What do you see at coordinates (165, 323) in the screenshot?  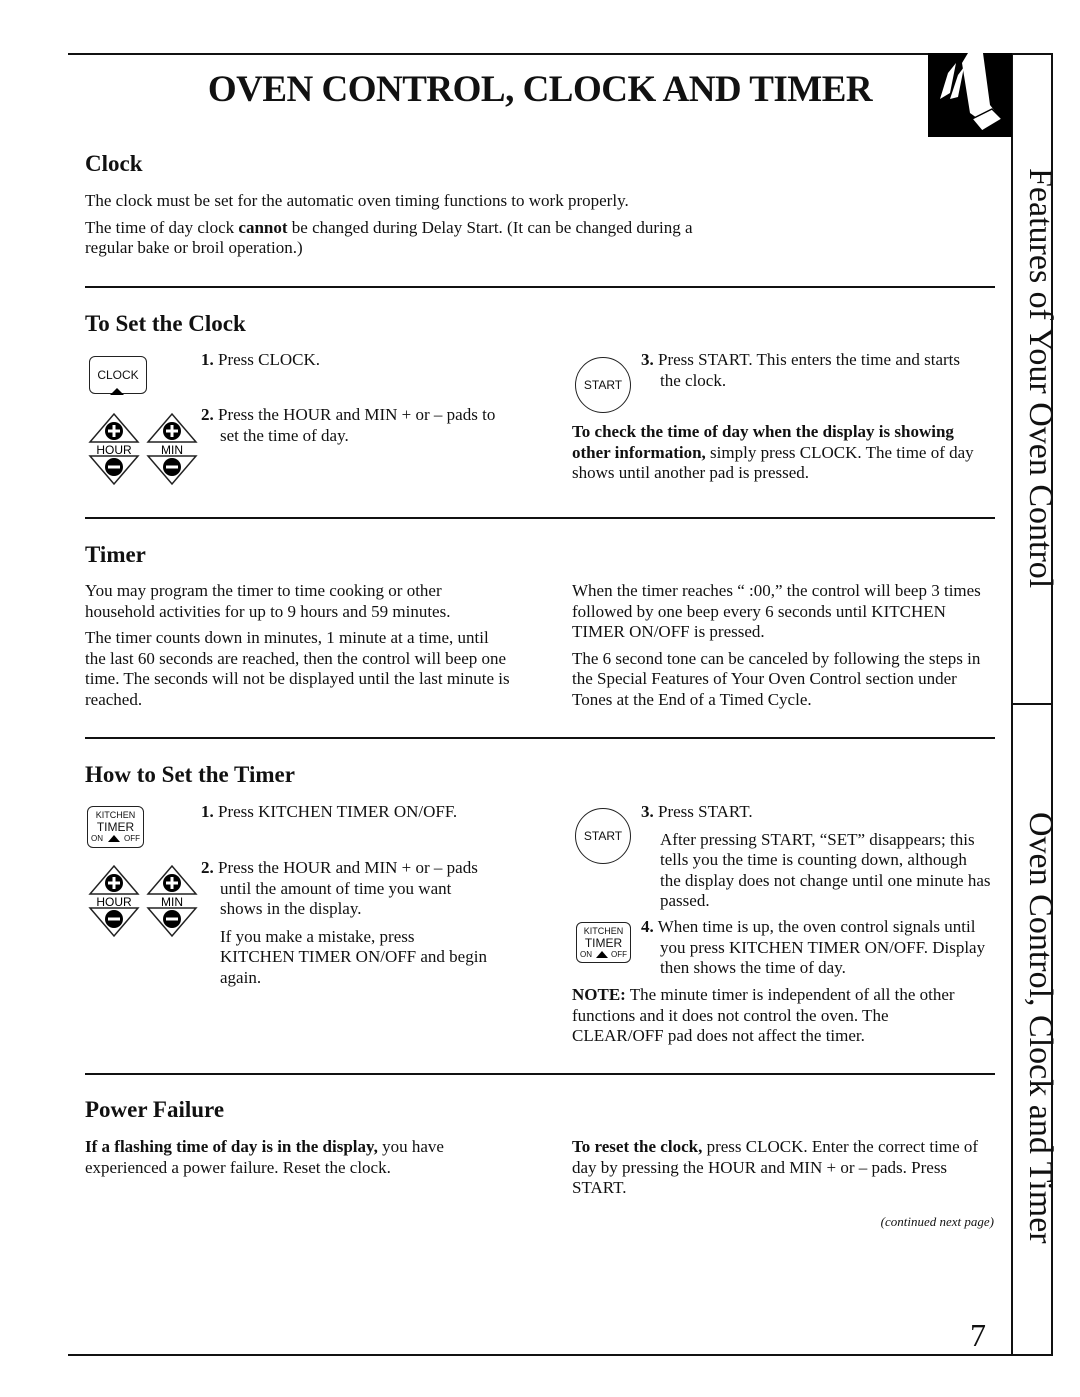 I see `set-clock-heading: To Set the Clock` at bounding box center [165, 323].